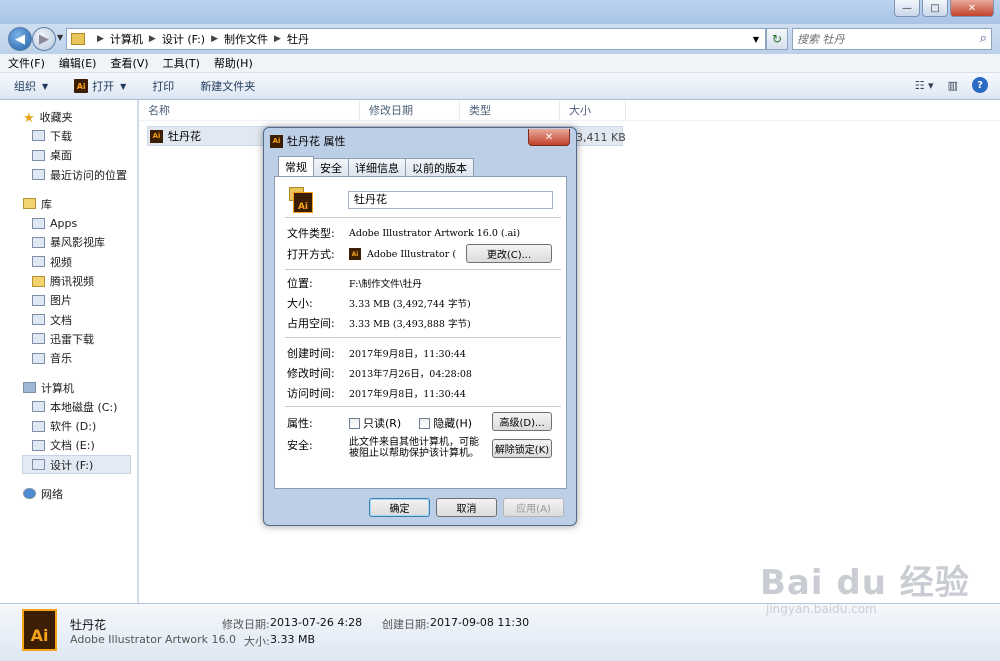 The height and width of the screenshot is (661, 1000). I want to click on nav-item-label: 迅雷下载, so click(72, 339).